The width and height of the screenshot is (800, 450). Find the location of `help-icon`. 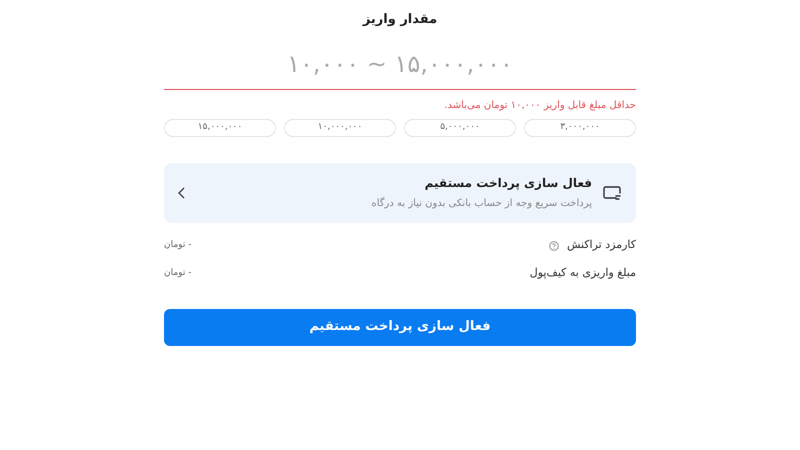

help-icon is located at coordinates (553, 245).